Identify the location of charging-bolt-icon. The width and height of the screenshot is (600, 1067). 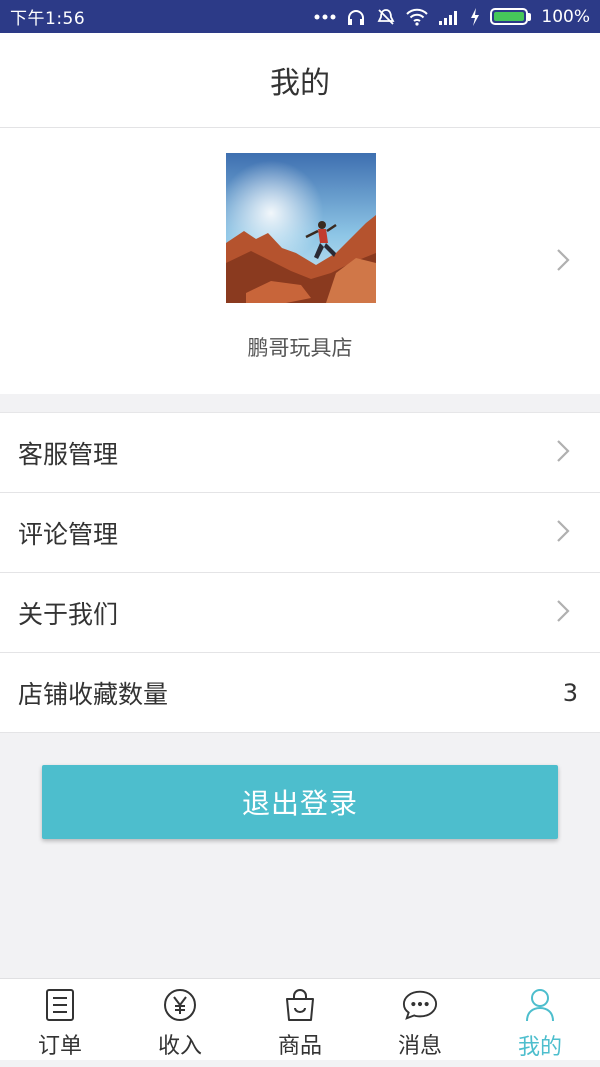
(475, 16).